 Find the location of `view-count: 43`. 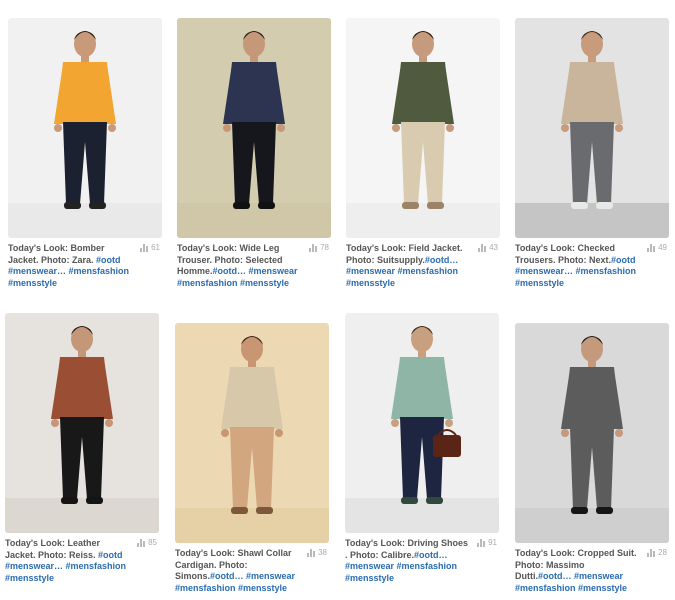

view-count: 43 is located at coordinates (488, 247).